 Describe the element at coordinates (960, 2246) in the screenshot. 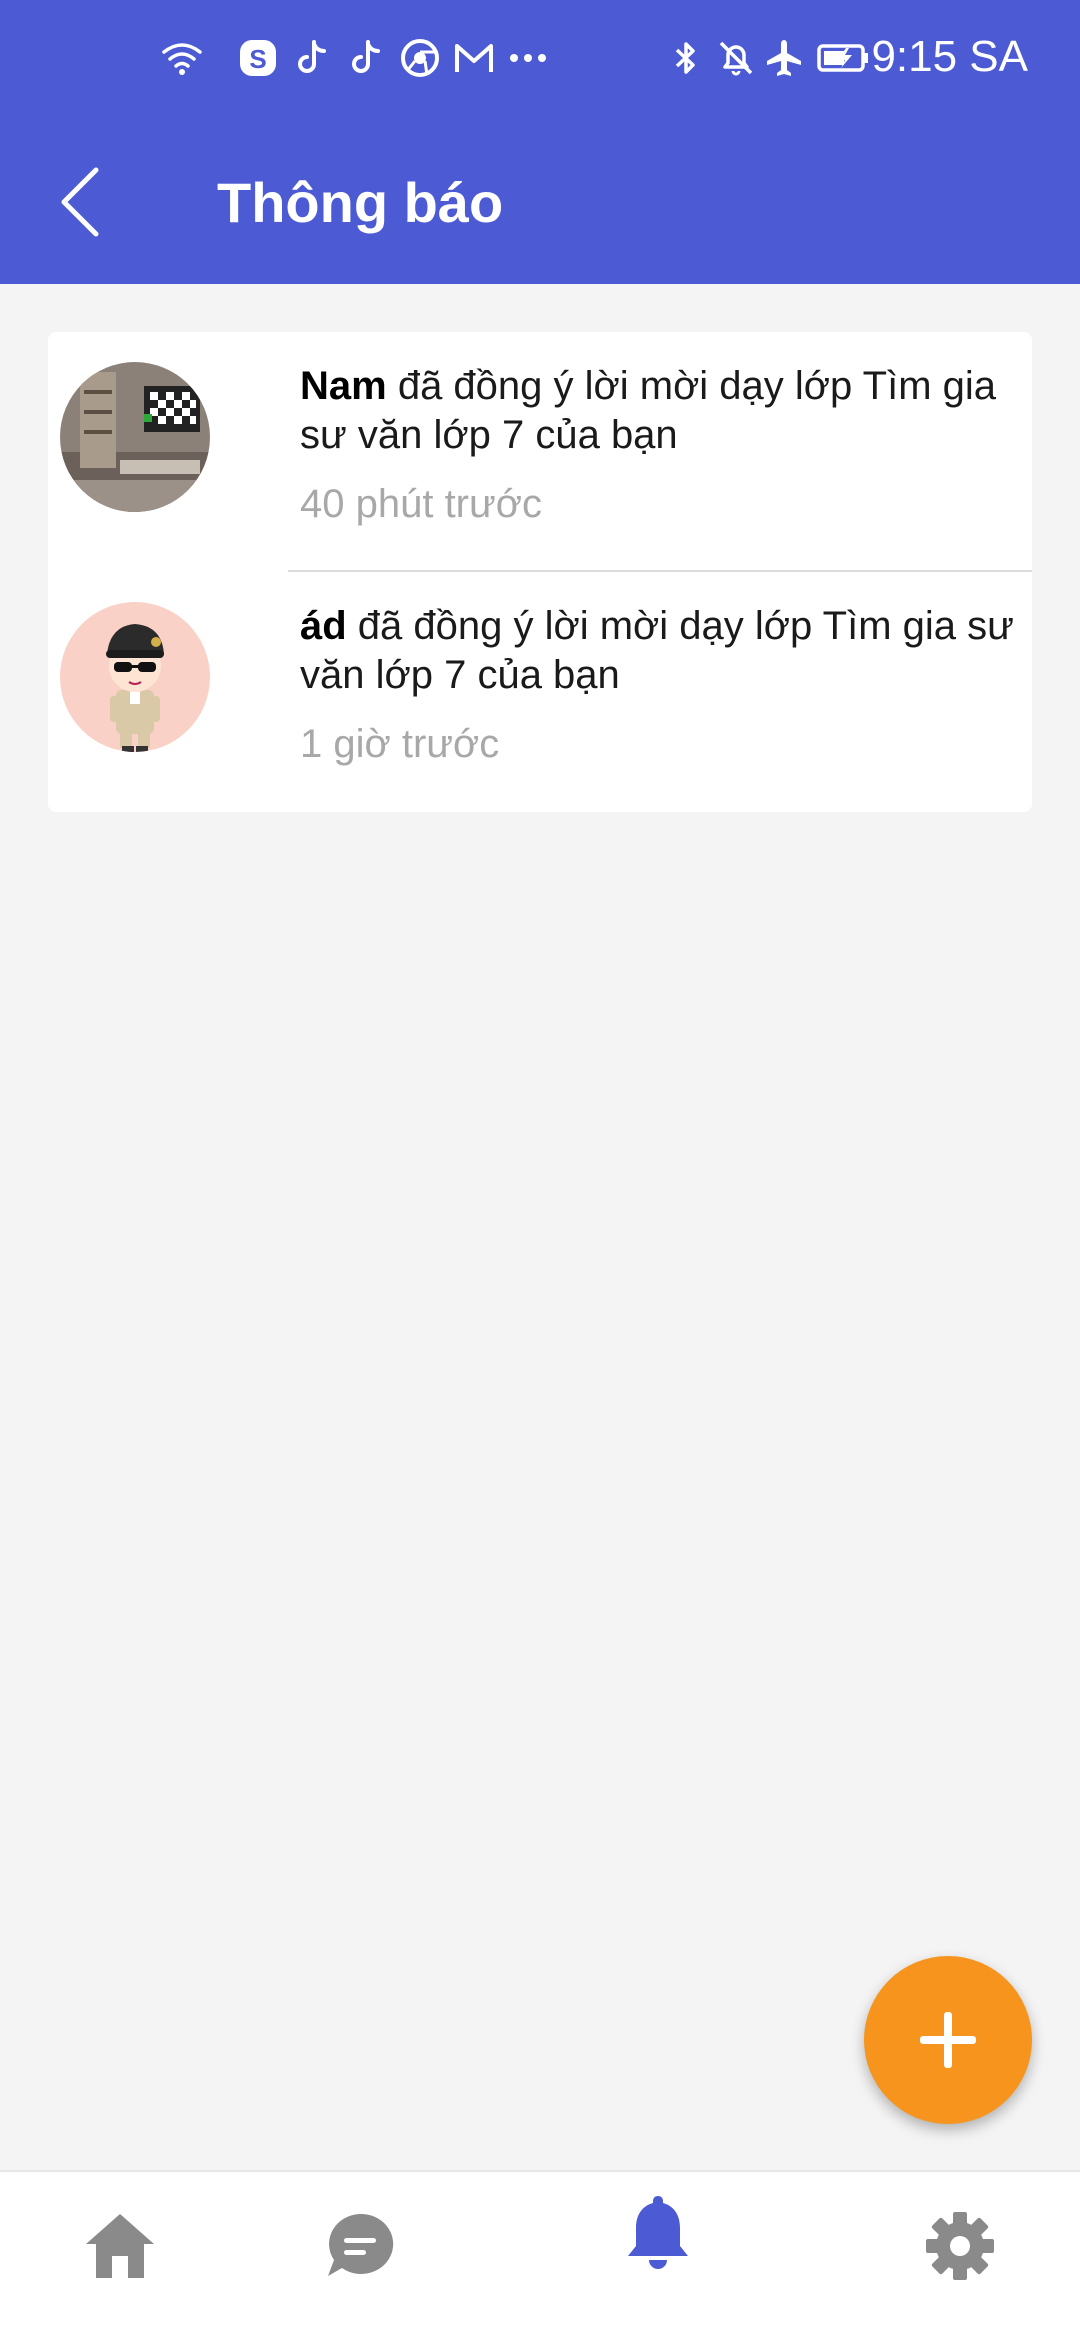

I see `gear-icon` at that location.